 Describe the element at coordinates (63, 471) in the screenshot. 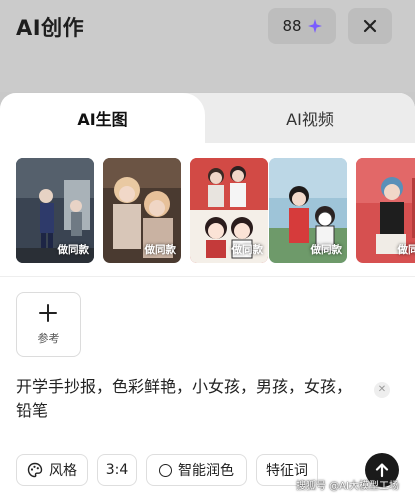

I see `style-label: 风格` at that location.